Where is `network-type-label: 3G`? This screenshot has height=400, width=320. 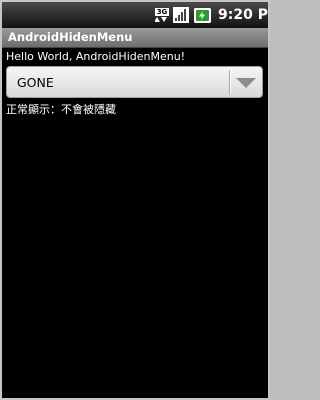
network-type-label: 3G is located at coordinates (162, 12).